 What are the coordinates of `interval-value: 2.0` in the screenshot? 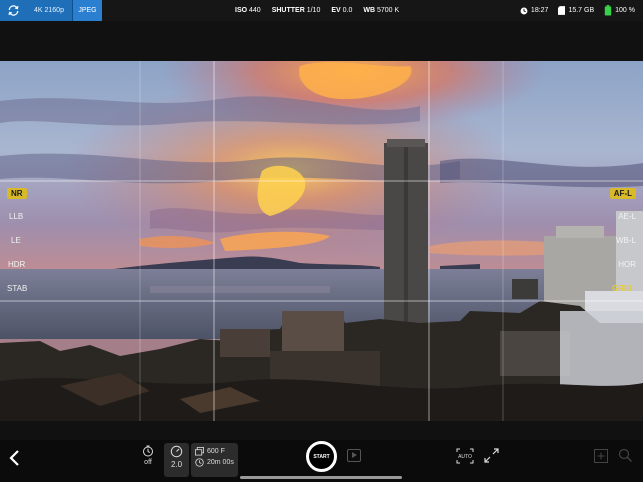 It's located at (176, 464).